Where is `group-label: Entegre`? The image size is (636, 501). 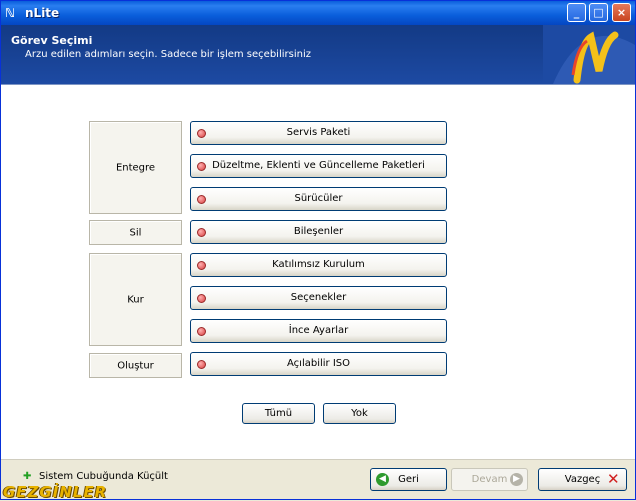
group-label: Entegre is located at coordinates (135, 167).